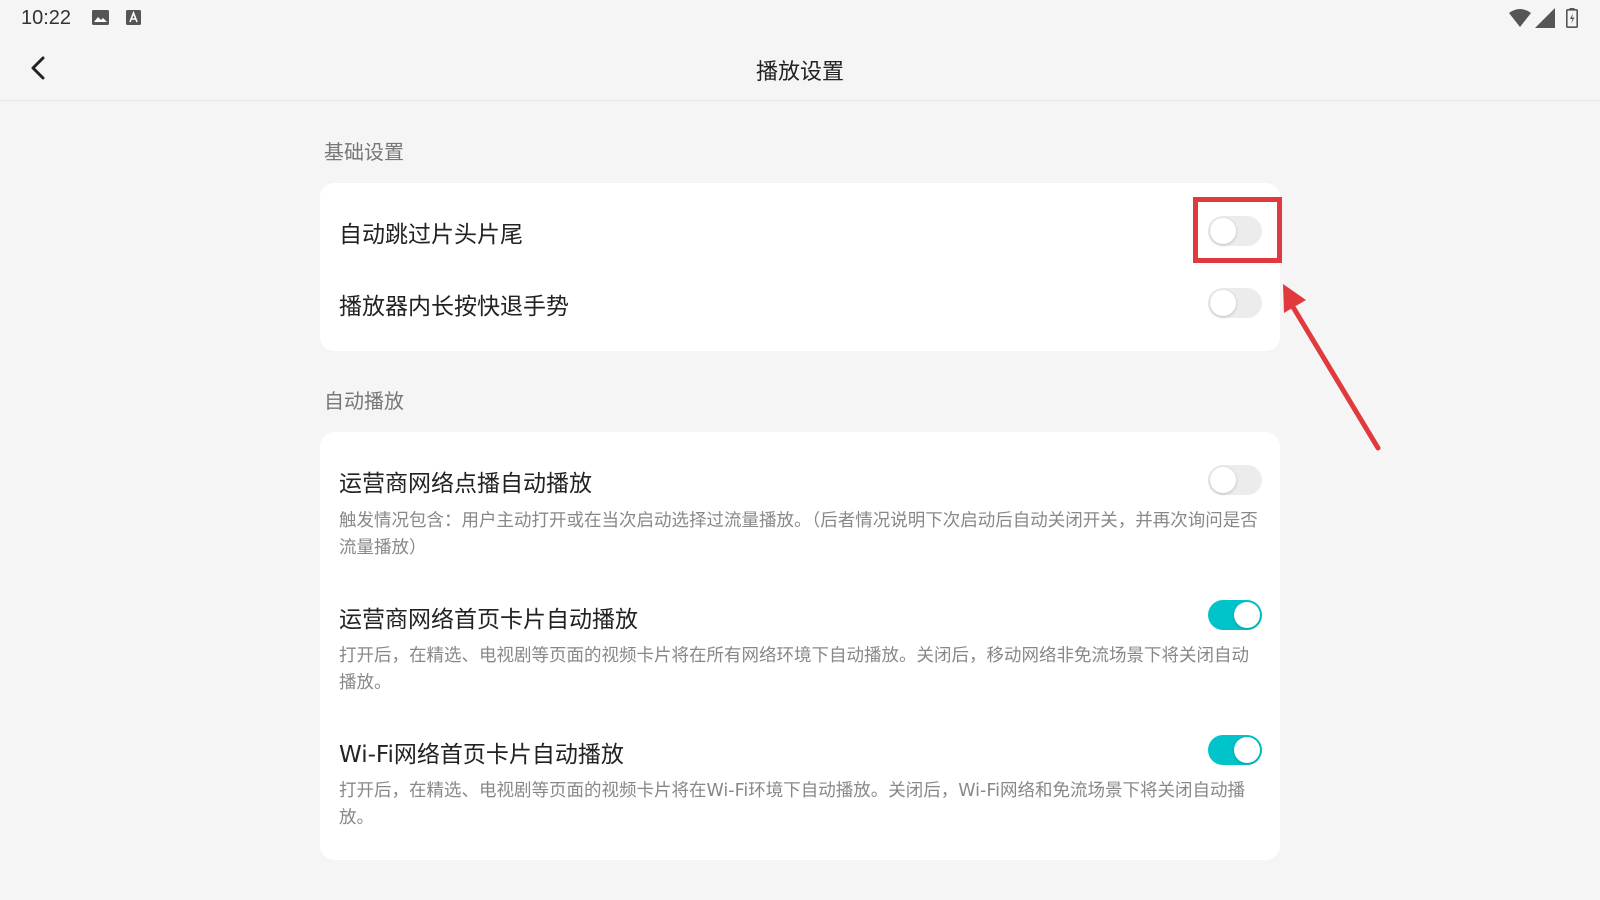  I want to click on battery-icon, so click(1572, 18).